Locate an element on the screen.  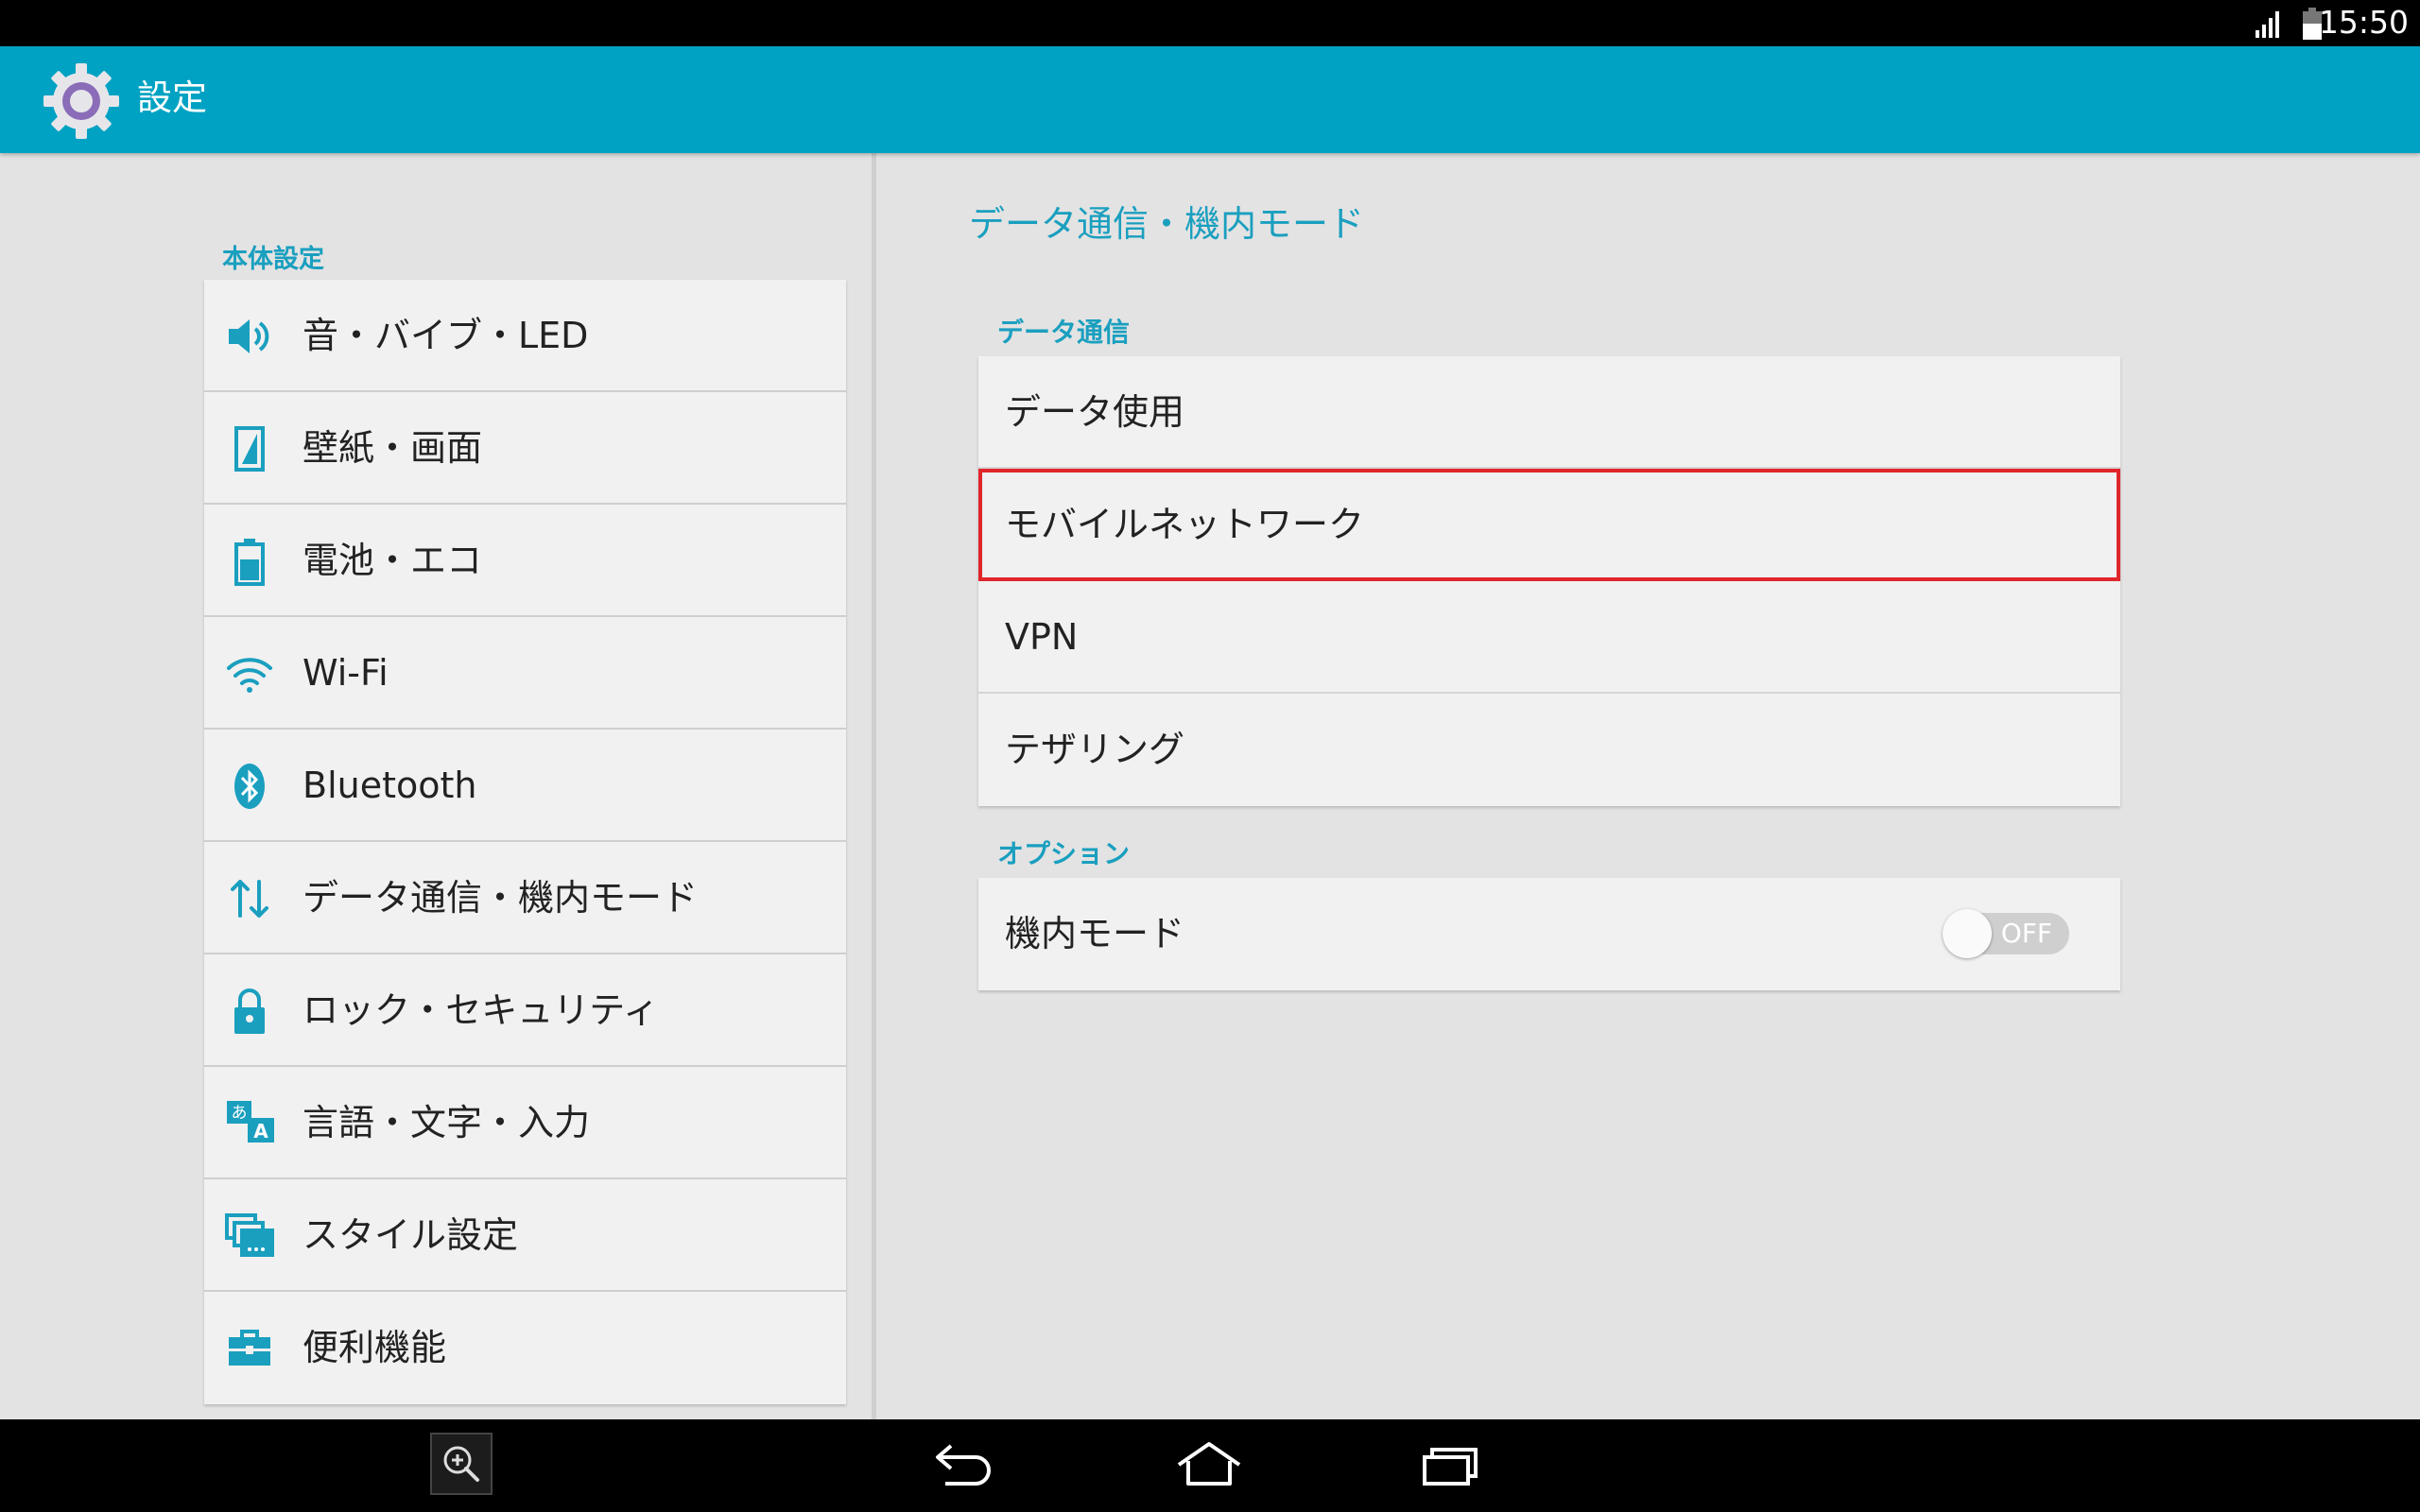
zoom-button is located at coordinates (462, 1465).